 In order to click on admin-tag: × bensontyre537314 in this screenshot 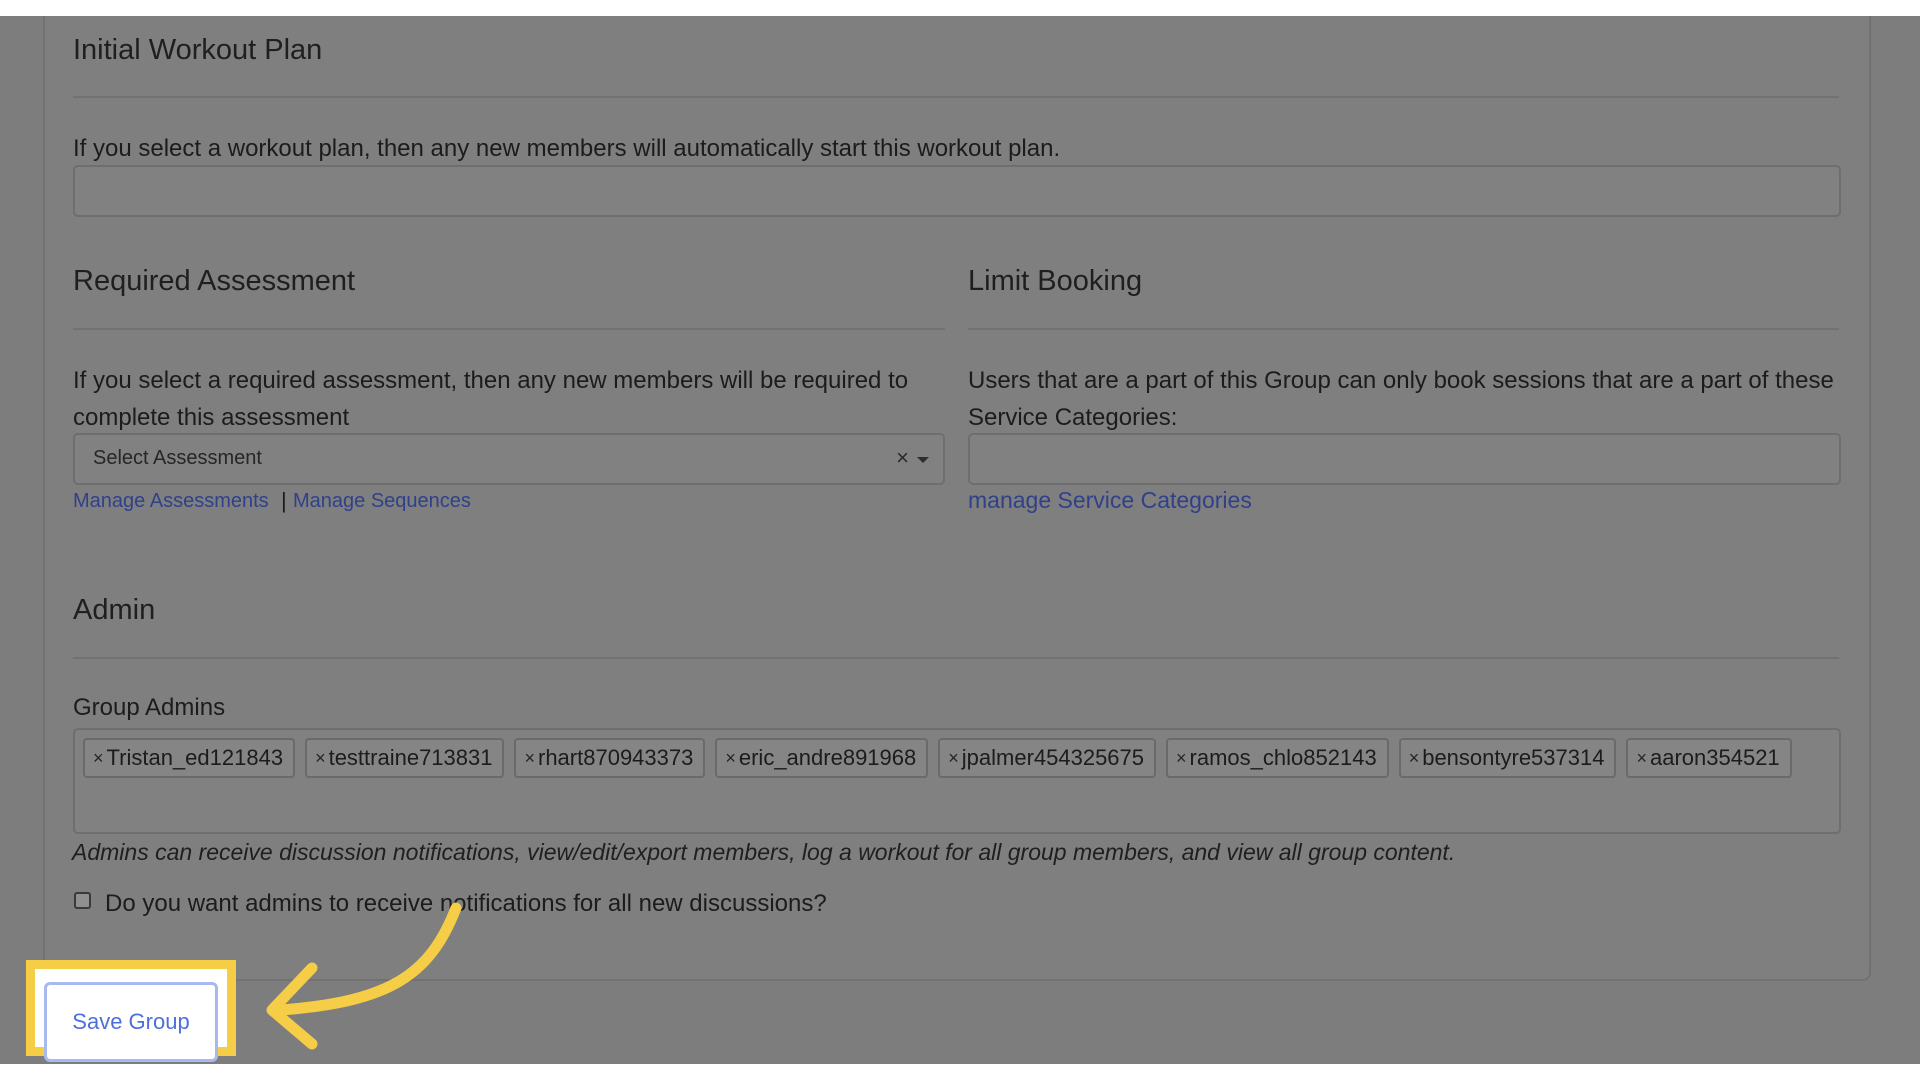, I will do `click(1507, 758)`.